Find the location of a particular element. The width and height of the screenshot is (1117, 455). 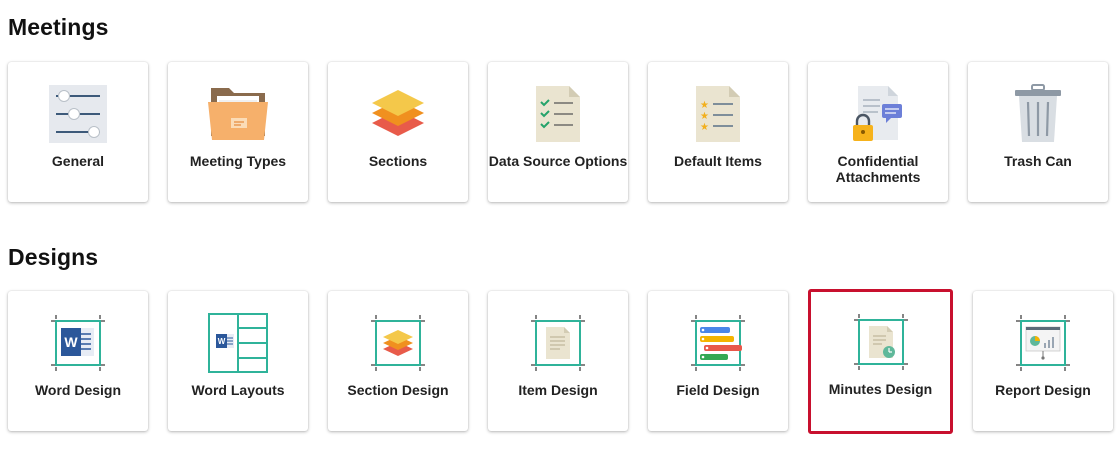

tile-sections: Sections is located at coordinates (398, 132).